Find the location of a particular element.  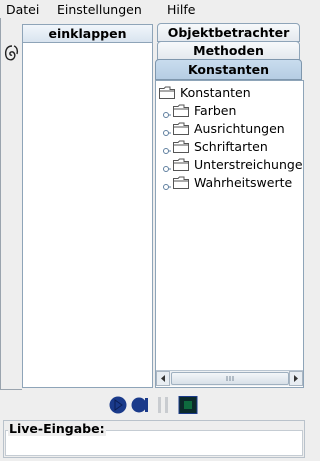

tree-item-label: Ausrichtungen is located at coordinates (239, 128).